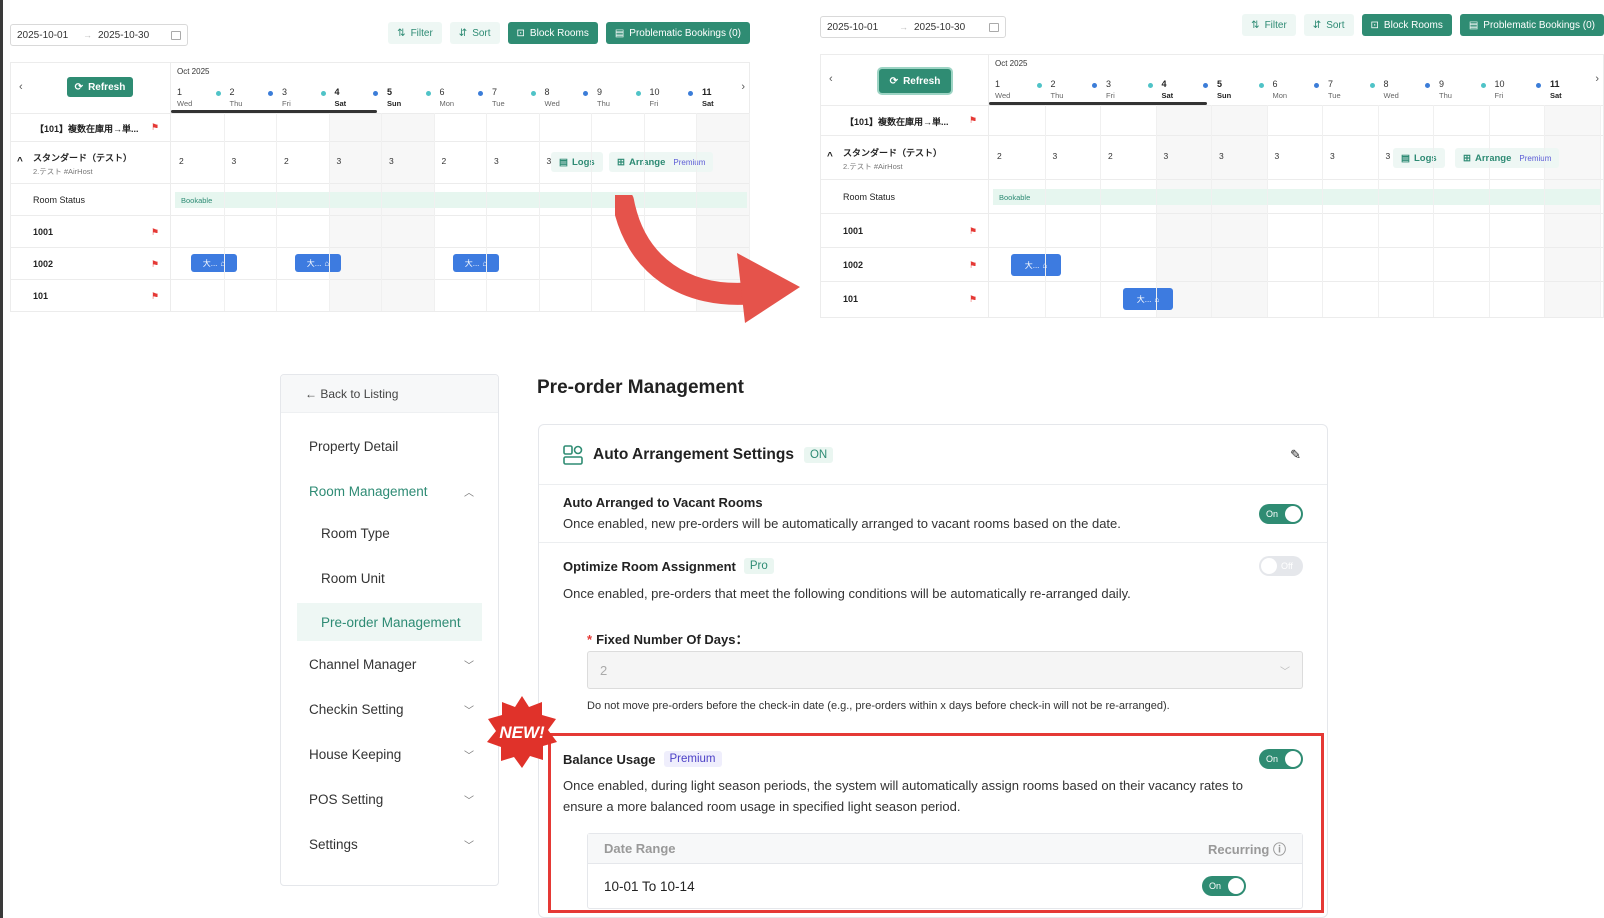 This screenshot has height=918, width=1604. Describe the element at coordinates (1281, 566) in the screenshot. I see `optimize-toggle: Off` at that location.